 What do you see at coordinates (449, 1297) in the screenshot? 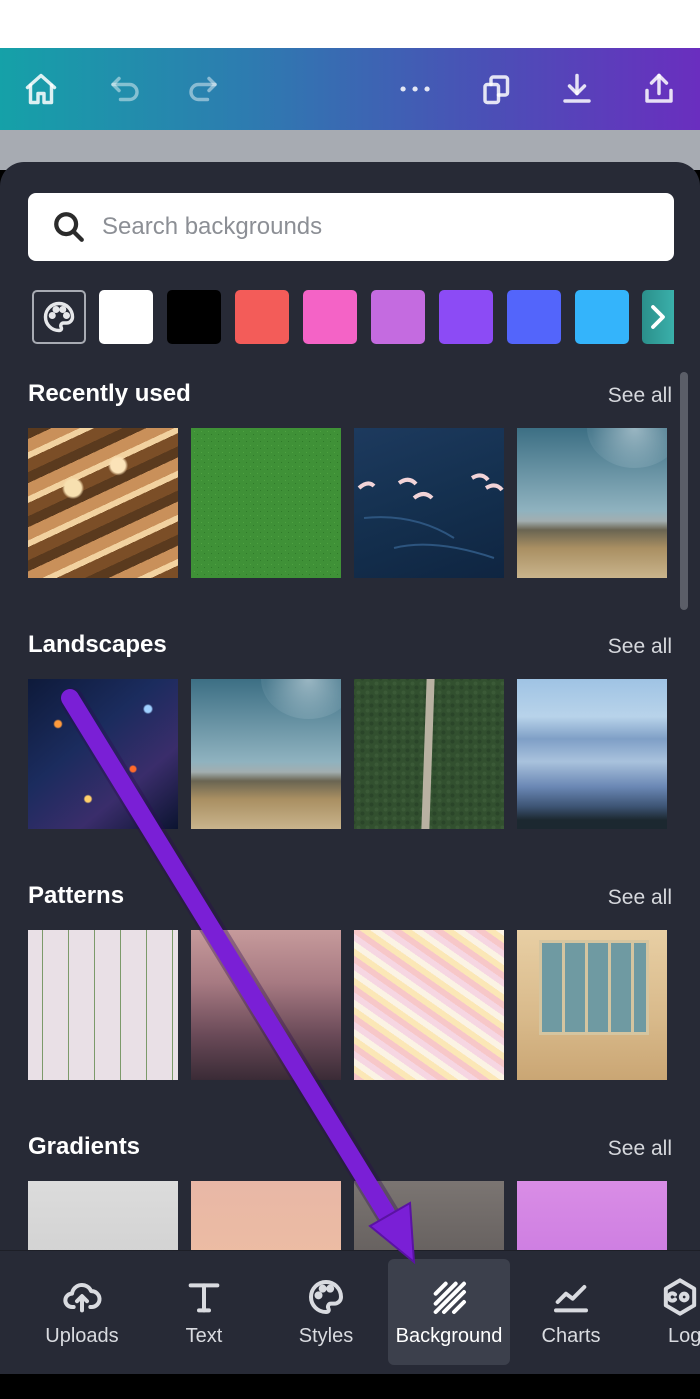
I see `background-stripes-icon` at bounding box center [449, 1297].